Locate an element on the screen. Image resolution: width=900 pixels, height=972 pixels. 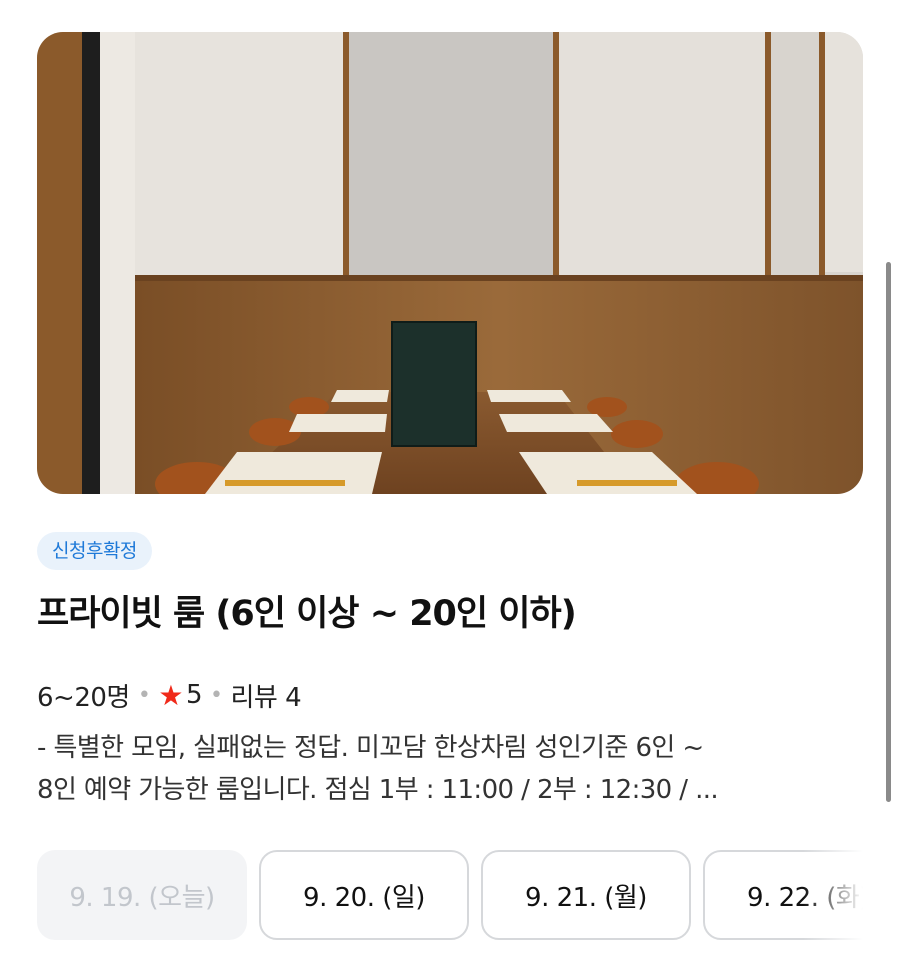
room-meta: 6~20명 • ★ 5 • 리뷰 4 is located at coordinates (169, 695).